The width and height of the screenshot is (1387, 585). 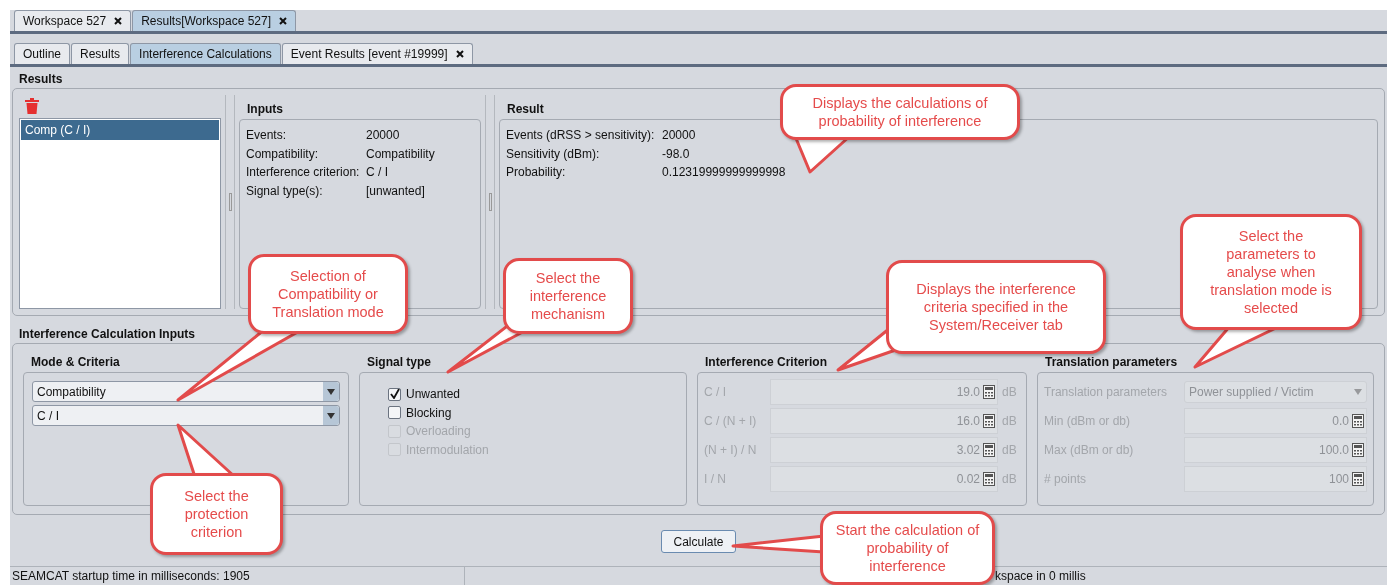 What do you see at coordinates (214, 20) in the screenshot?
I see `tab: Results[Workspace 527]` at bounding box center [214, 20].